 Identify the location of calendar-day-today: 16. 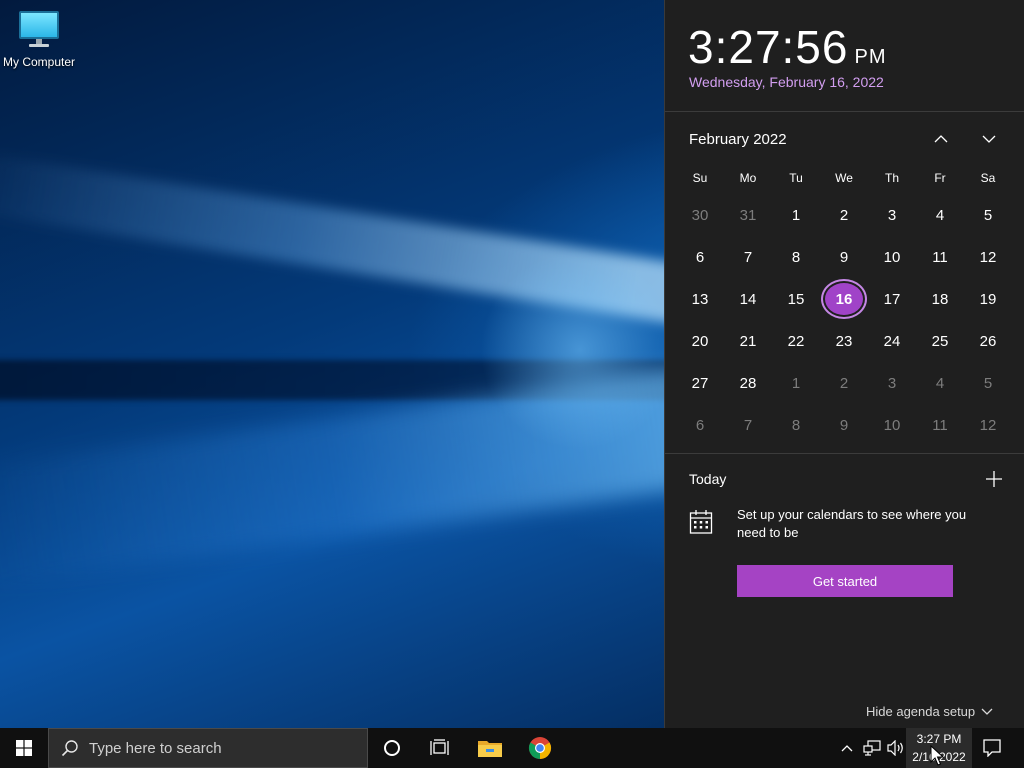
(844, 299).